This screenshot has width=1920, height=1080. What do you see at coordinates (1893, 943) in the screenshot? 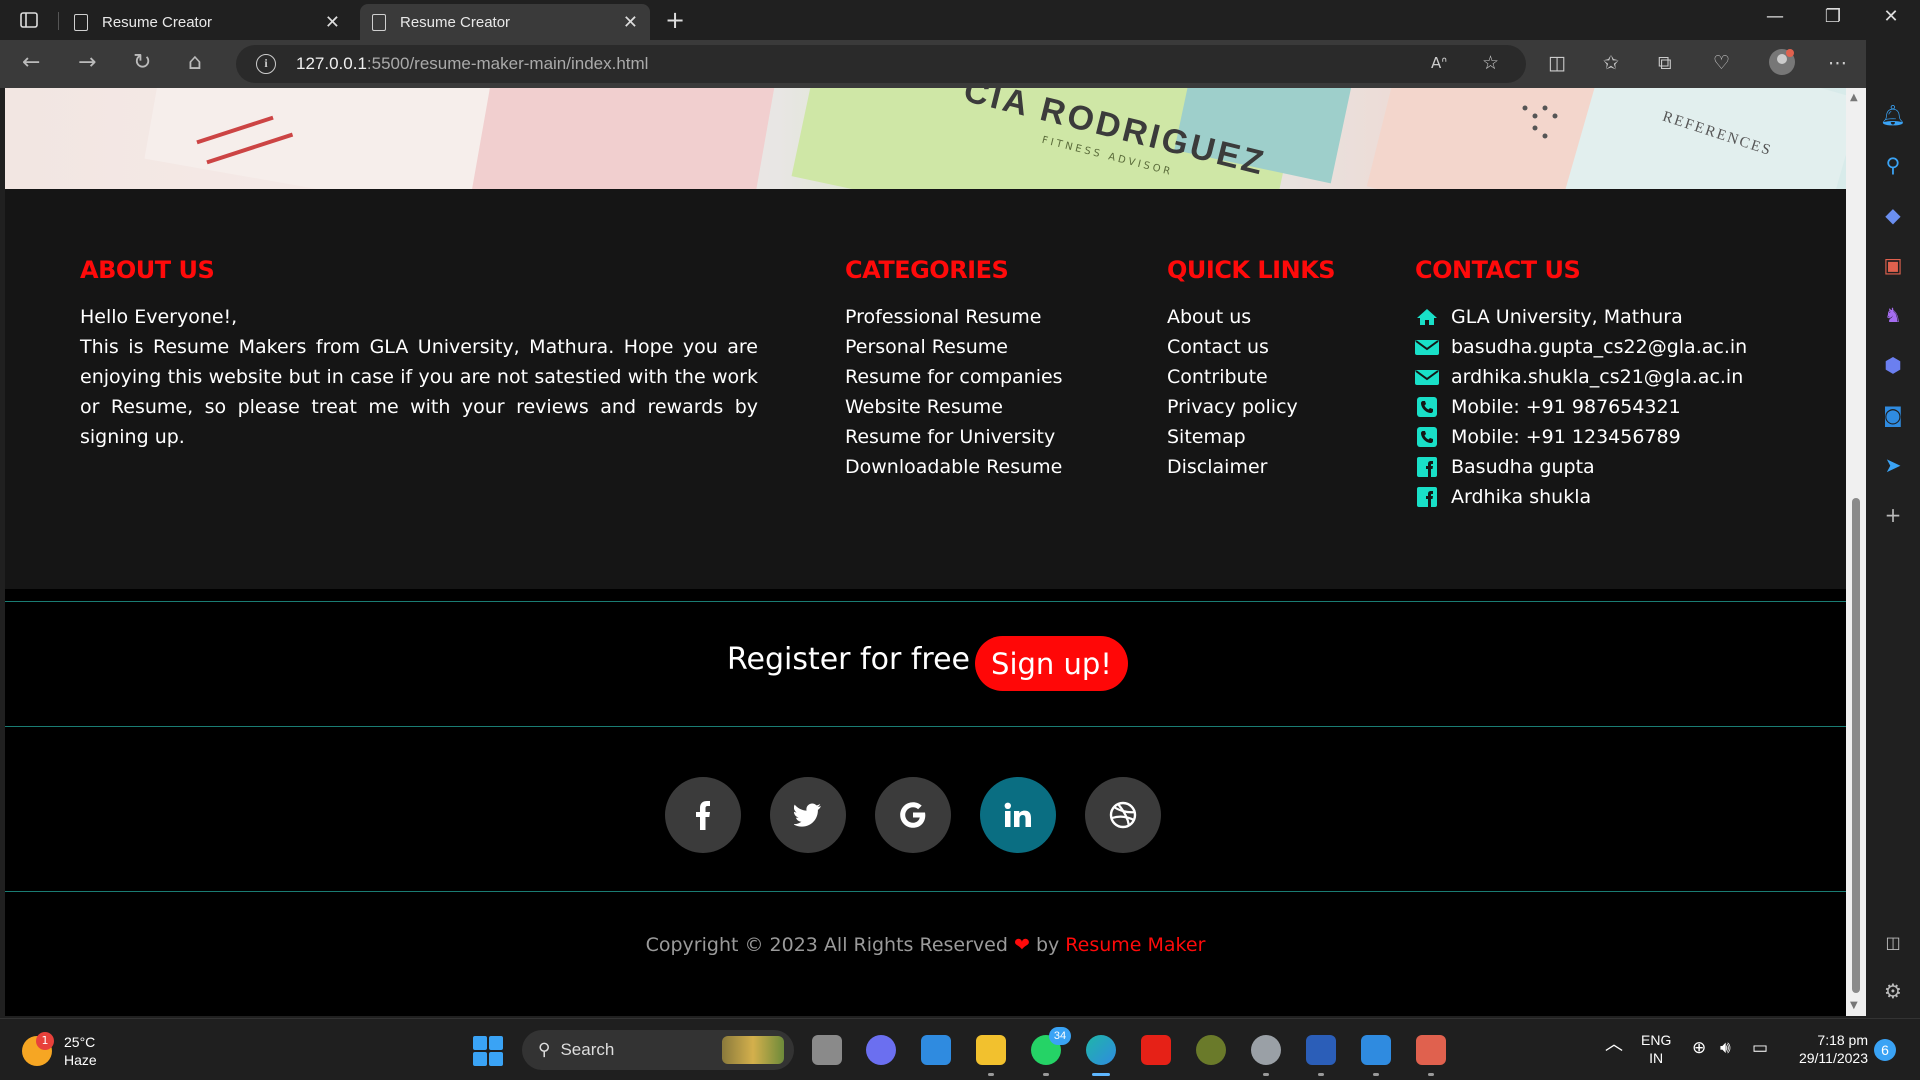
I see `hide-sidebar-icon: ◫` at bounding box center [1893, 943].